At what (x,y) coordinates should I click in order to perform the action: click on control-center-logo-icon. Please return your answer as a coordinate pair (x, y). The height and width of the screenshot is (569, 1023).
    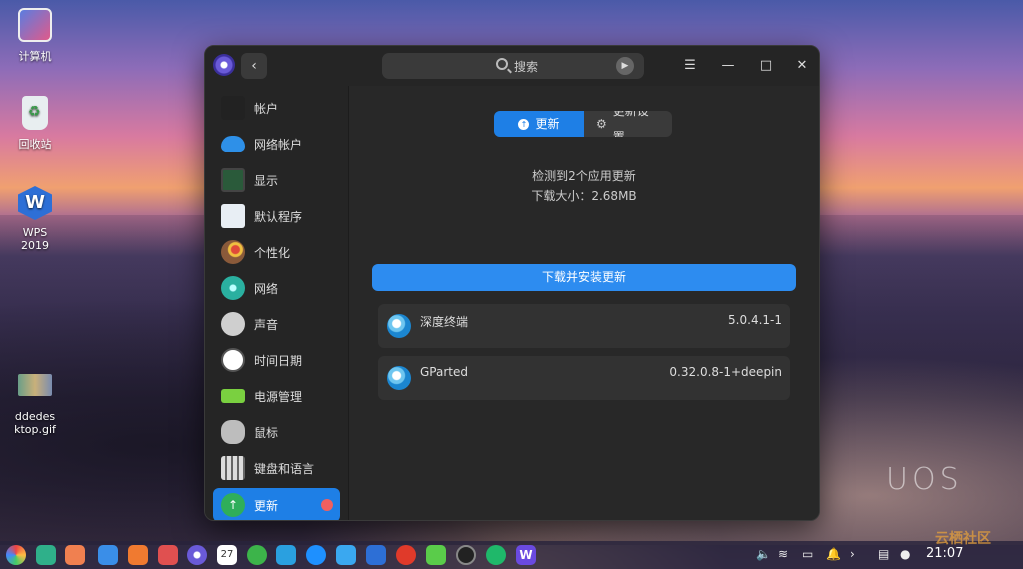
    Looking at the image, I should click on (224, 65).